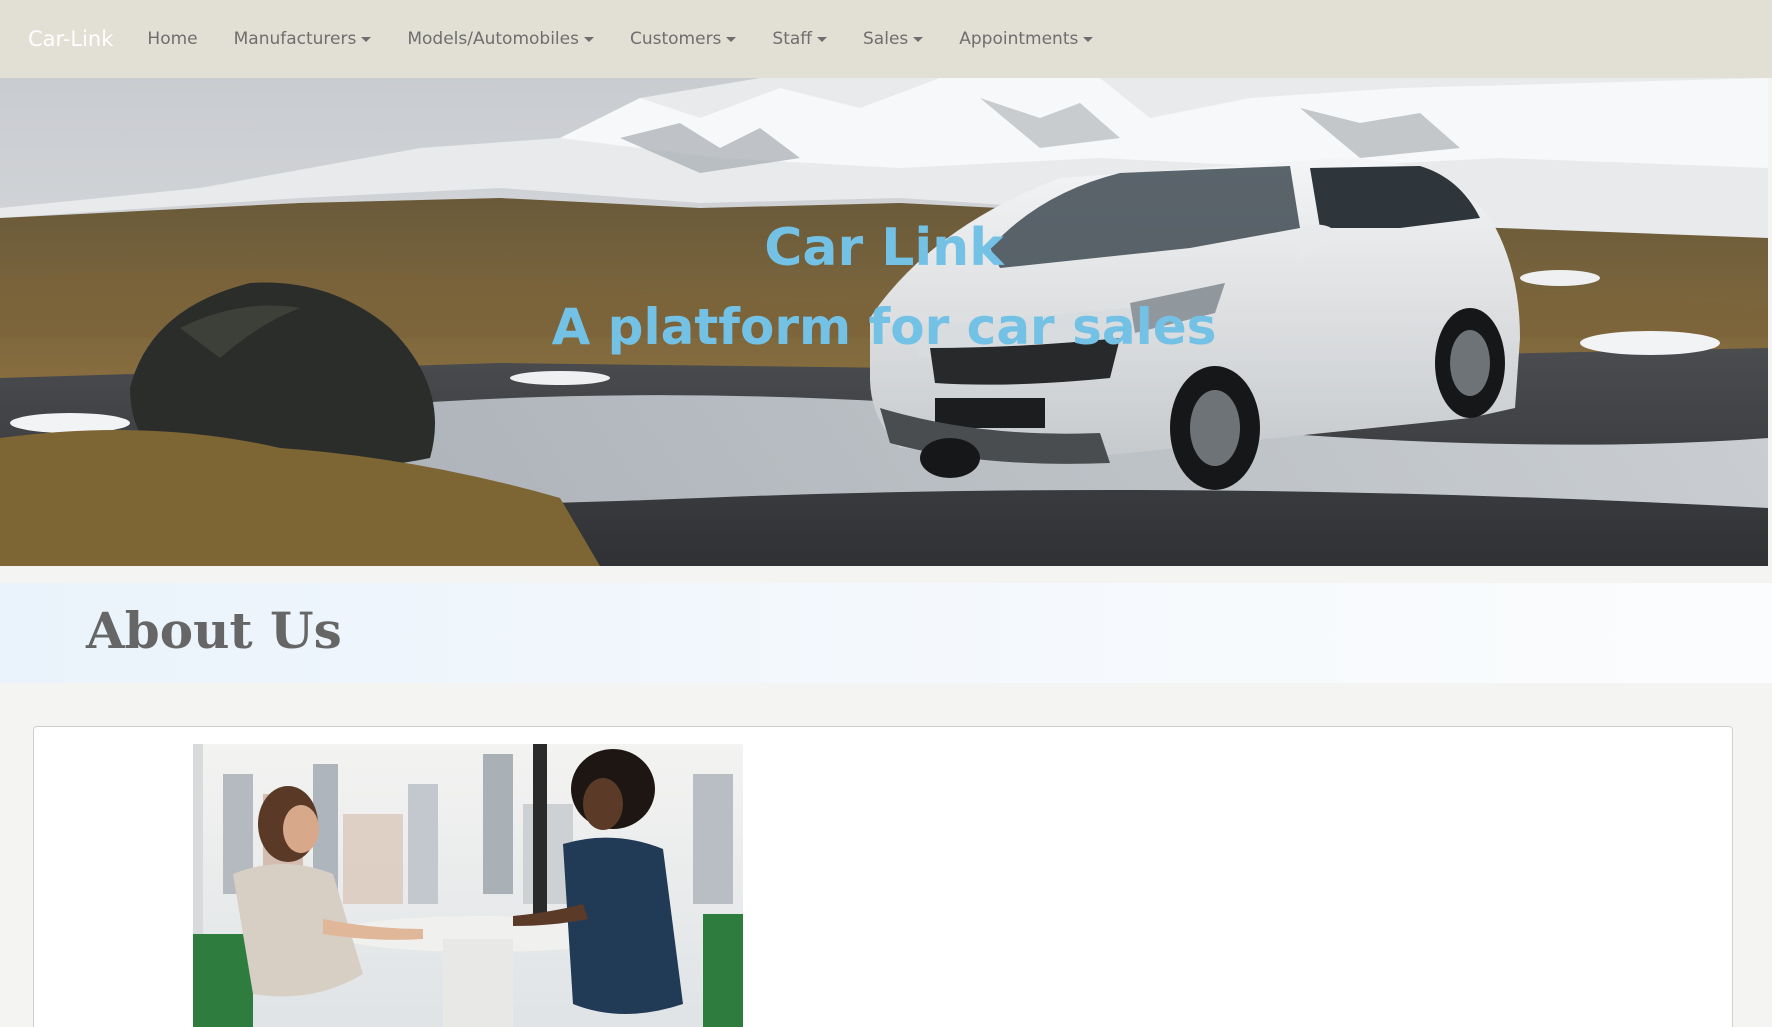 This screenshot has width=1772, height=1027. Describe the element at coordinates (884, 327) in the screenshot. I see `hero-subtitle: A platform for car sales` at that location.